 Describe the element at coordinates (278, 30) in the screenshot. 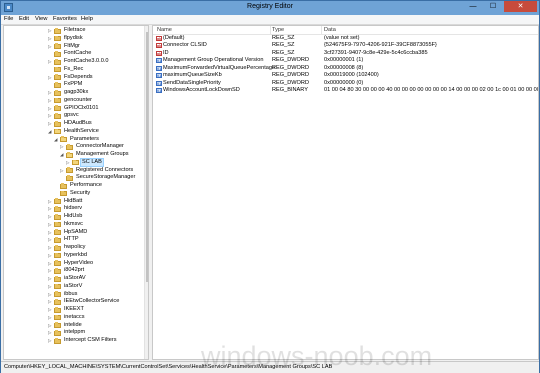

I see `column-header-type: Type` at that location.